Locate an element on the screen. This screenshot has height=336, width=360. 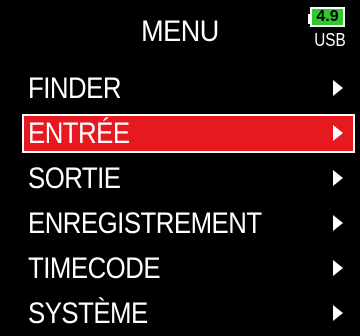
menu-item-label: ENTRÉE is located at coordinates (79, 133).